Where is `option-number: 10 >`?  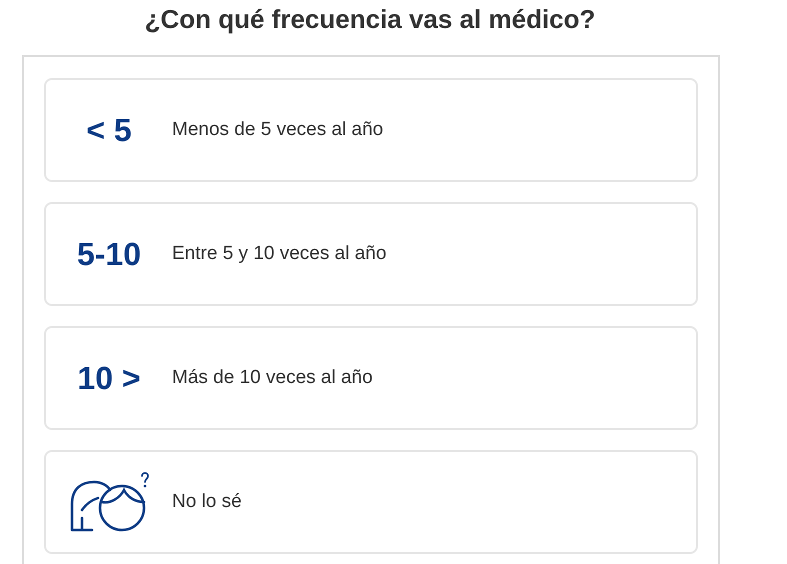
option-number: 10 > is located at coordinates (109, 378).